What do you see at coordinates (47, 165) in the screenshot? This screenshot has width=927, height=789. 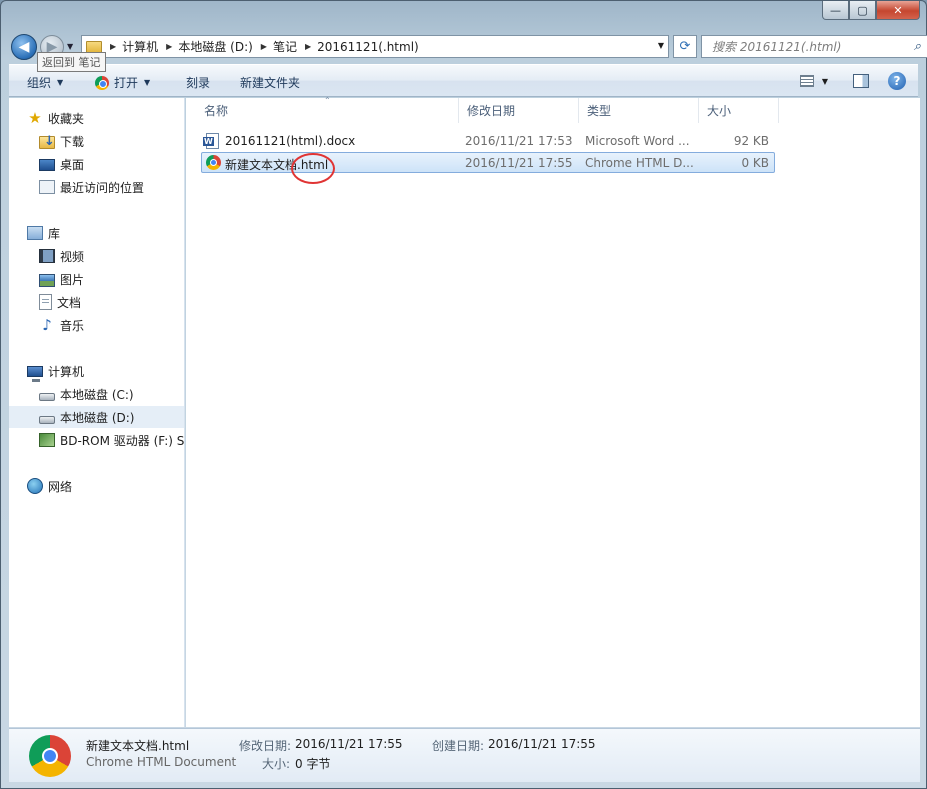 I see `desktop-icon` at bounding box center [47, 165].